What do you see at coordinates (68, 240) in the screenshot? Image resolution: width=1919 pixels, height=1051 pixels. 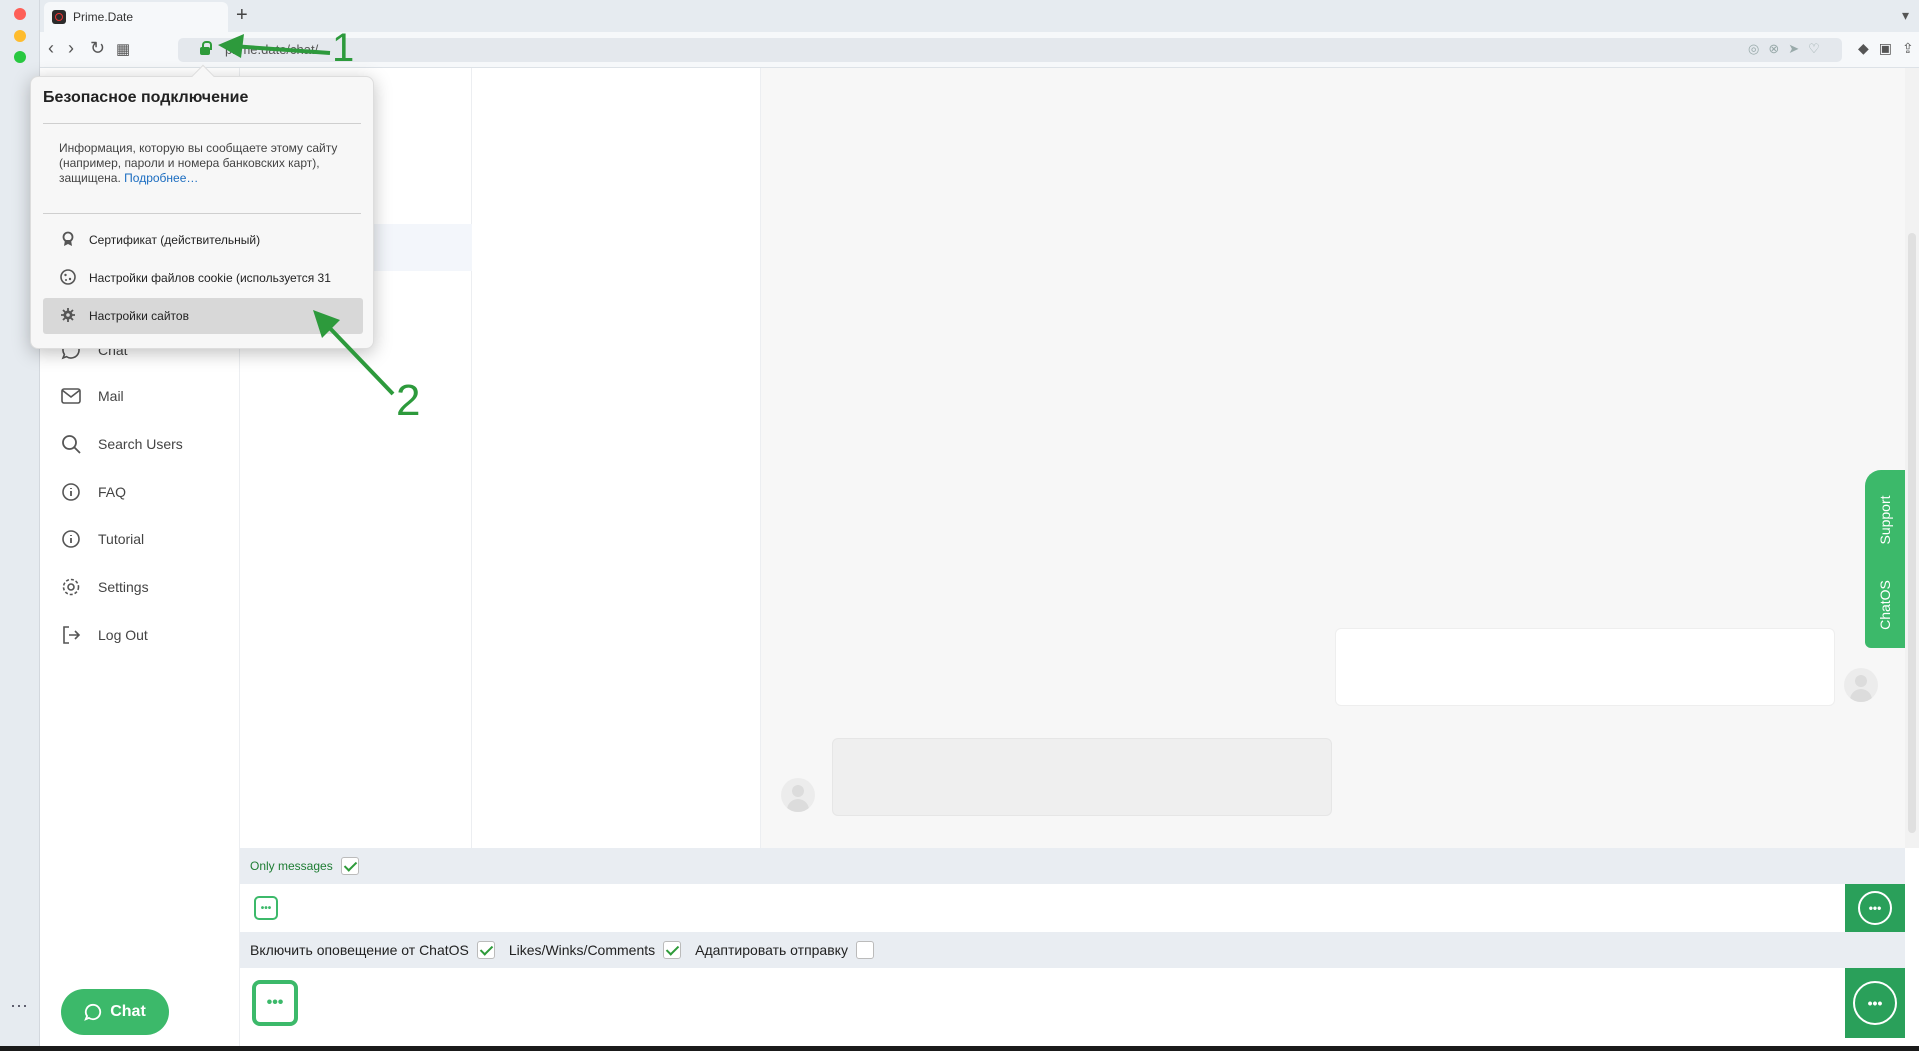 I see `certificate-icon` at bounding box center [68, 240].